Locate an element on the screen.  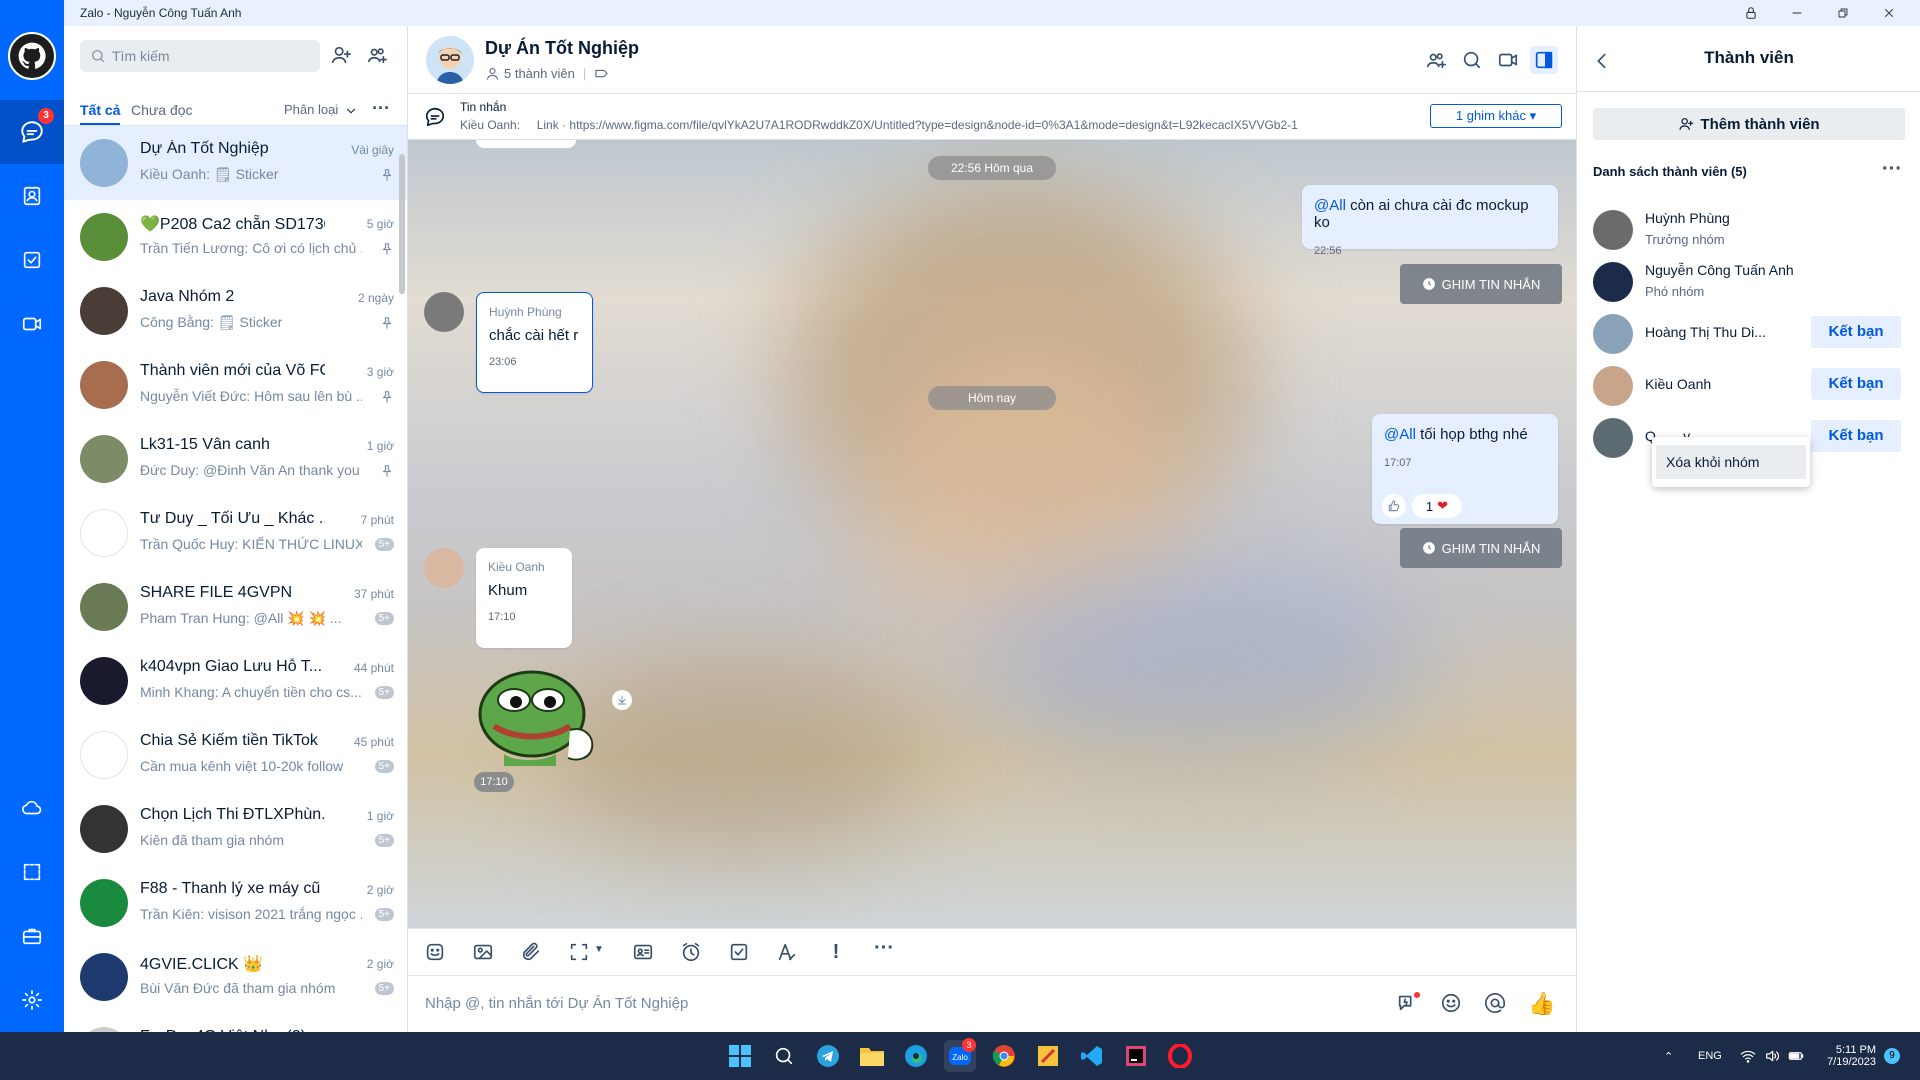
emoji-button is located at coordinates (1452, 1004).